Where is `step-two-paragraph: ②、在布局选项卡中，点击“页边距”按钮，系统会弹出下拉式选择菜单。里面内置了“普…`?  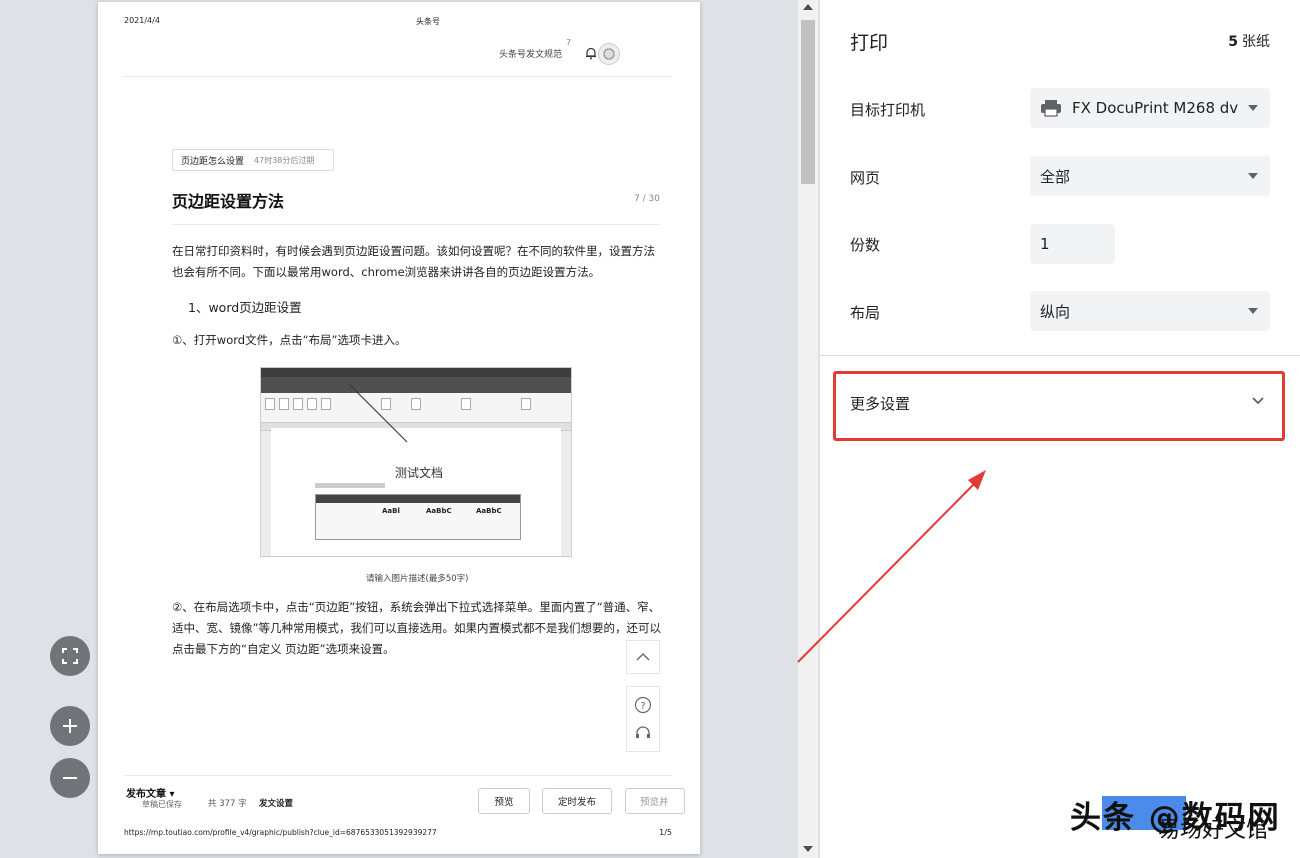 step-two-paragraph: ②、在布局选项卡中，点击“页边距”按钮，系统会弹出下拉式选择菜单。里面内置了“普… is located at coordinates (416, 628).